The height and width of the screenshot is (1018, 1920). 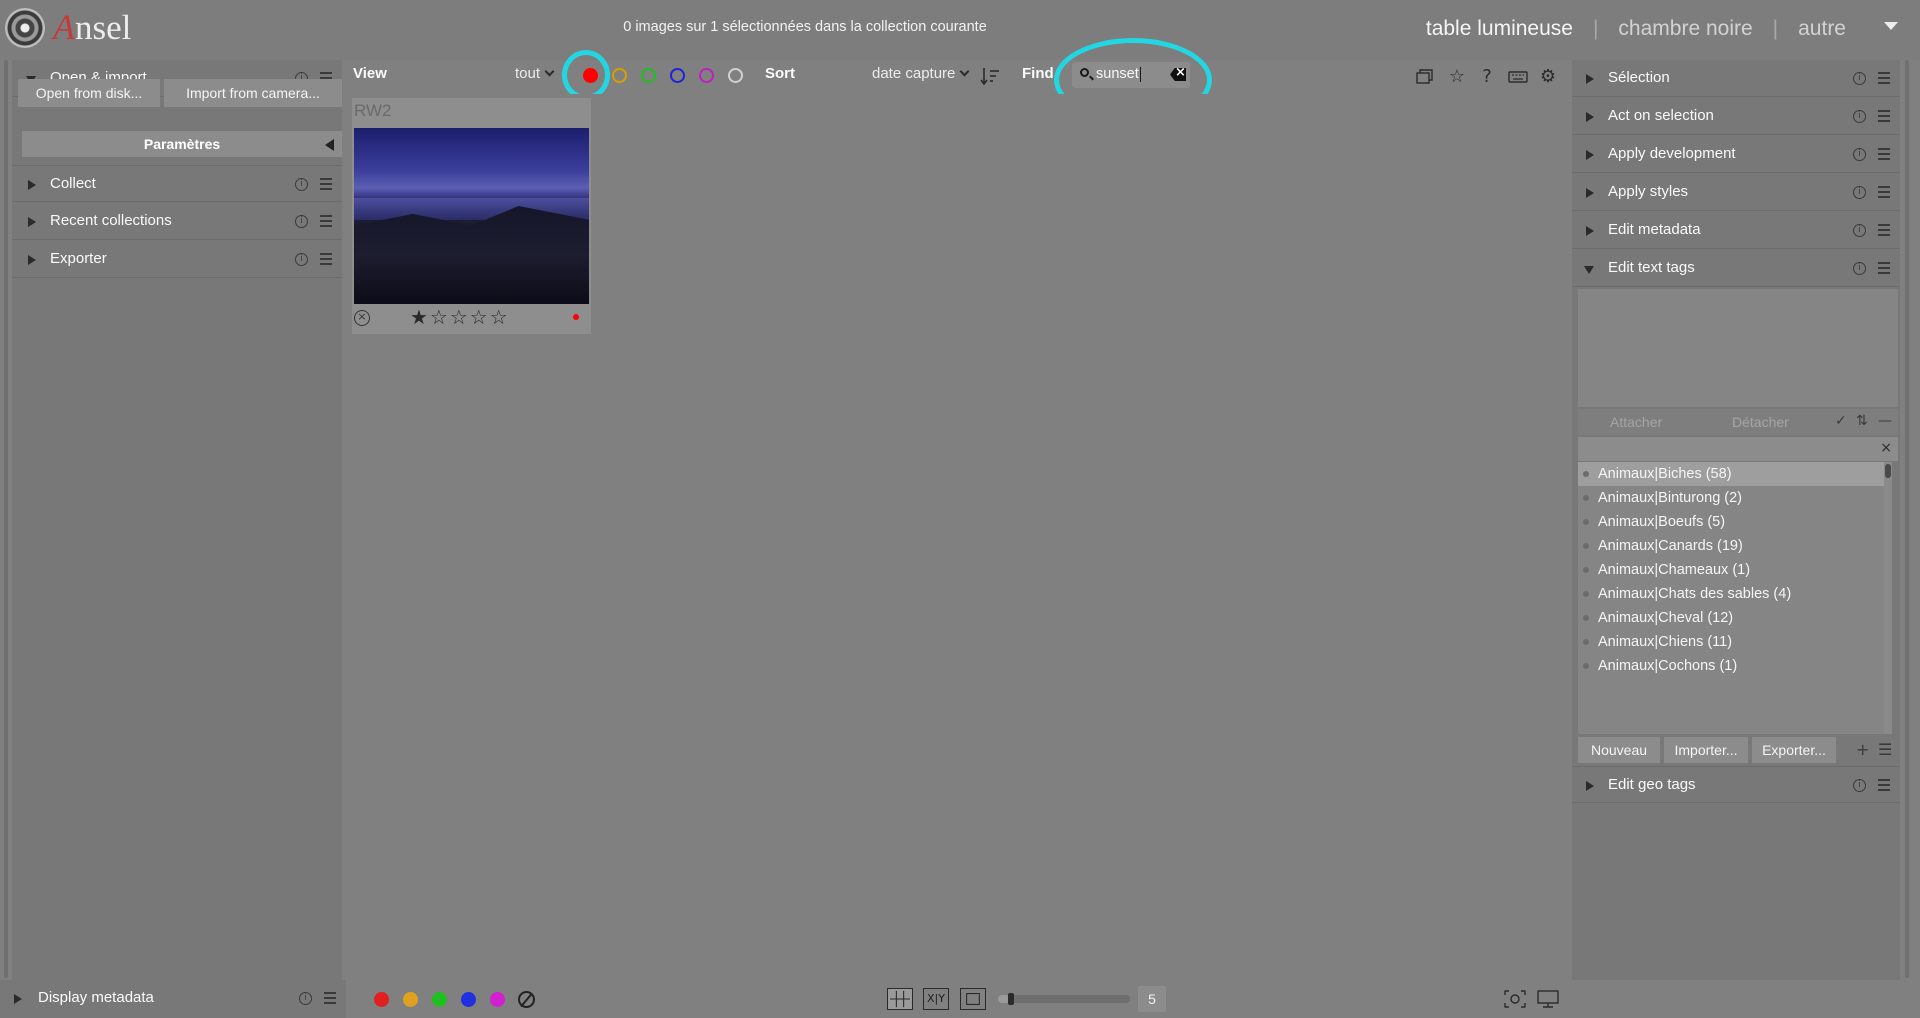 I want to click on module-apply-development: Apply development i, so click(x=1736, y=154).